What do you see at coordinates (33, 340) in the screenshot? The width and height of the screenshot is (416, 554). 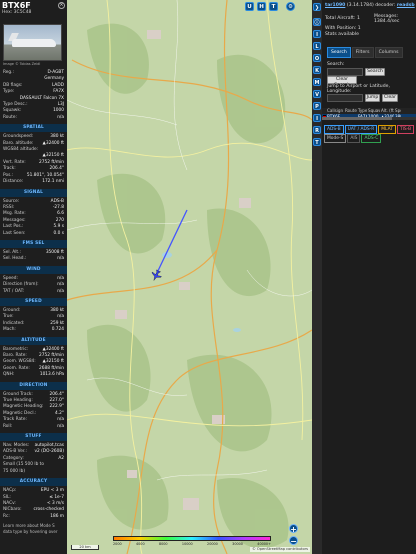 I see `section-altitude: ALTITUDE` at bounding box center [33, 340].